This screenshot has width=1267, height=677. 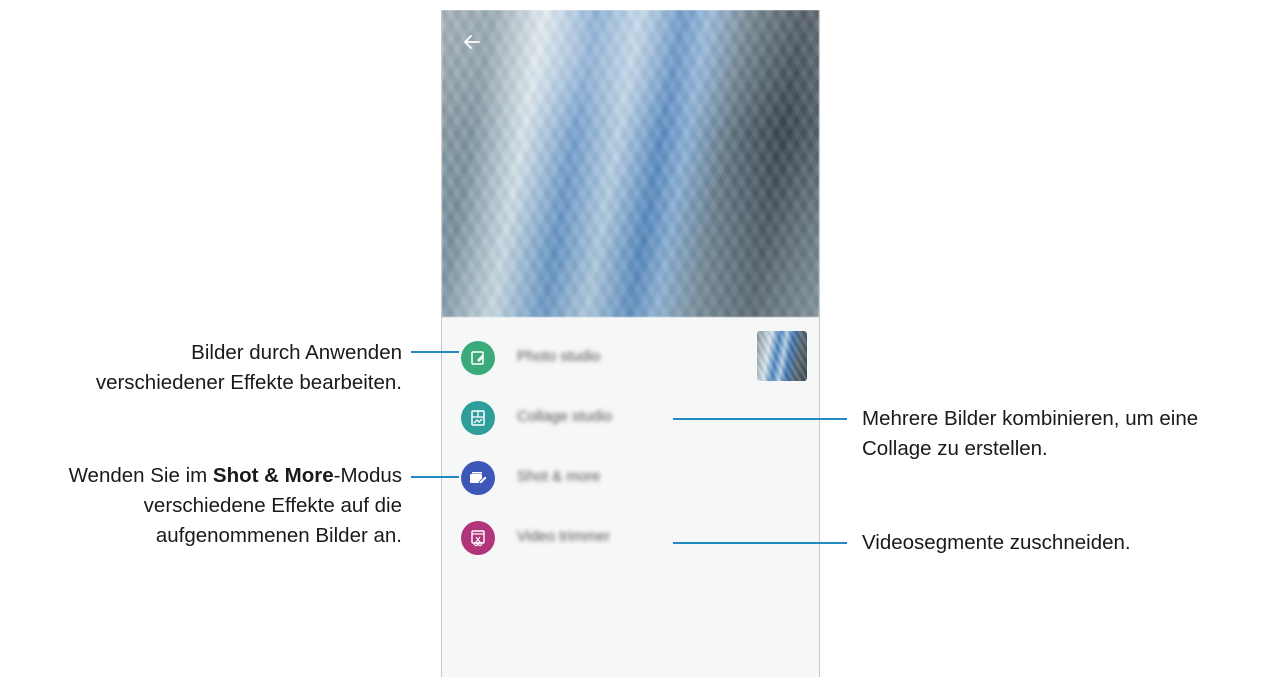 I want to click on photo-edit-icon, so click(x=478, y=358).